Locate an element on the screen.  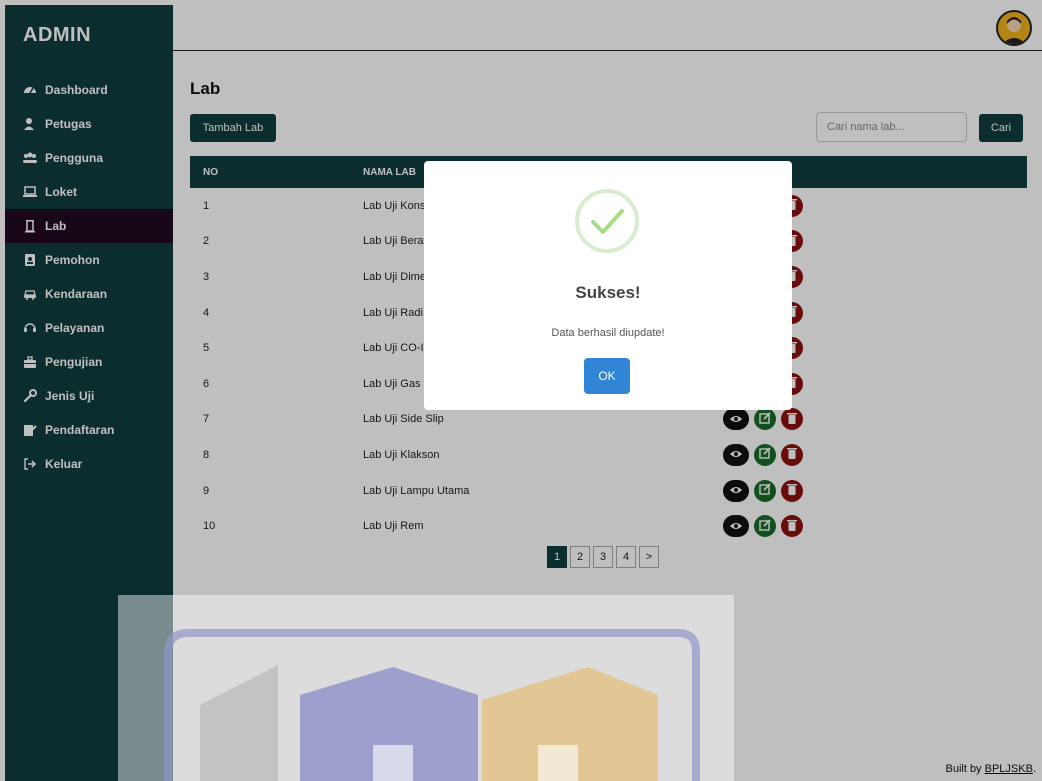
ok-button: OK is located at coordinates (607, 376).